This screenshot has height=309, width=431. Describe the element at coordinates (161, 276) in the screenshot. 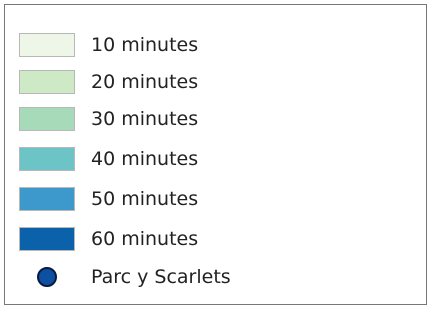

I see `legend-label: Parc y Scarlets` at that location.